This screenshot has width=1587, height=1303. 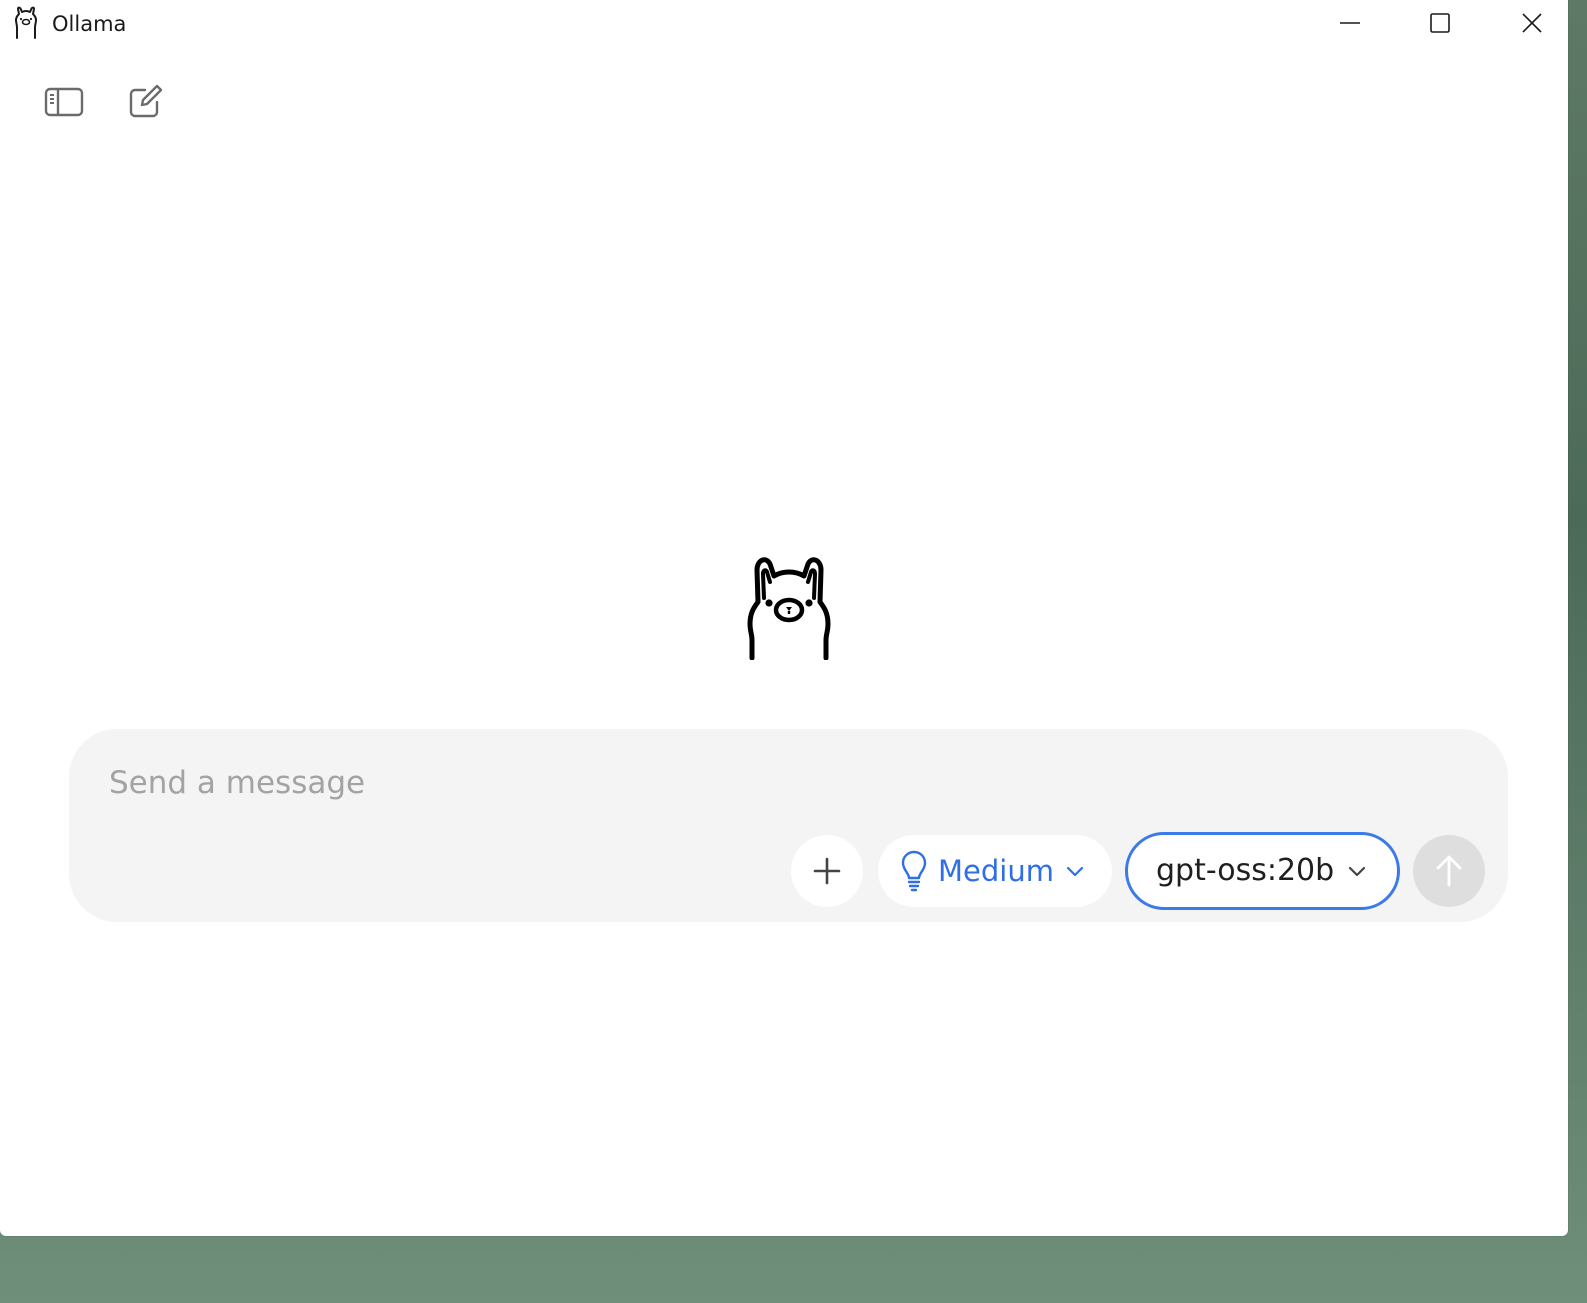 I want to click on thinking-level-label: Medium, so click(x=996, y=871).